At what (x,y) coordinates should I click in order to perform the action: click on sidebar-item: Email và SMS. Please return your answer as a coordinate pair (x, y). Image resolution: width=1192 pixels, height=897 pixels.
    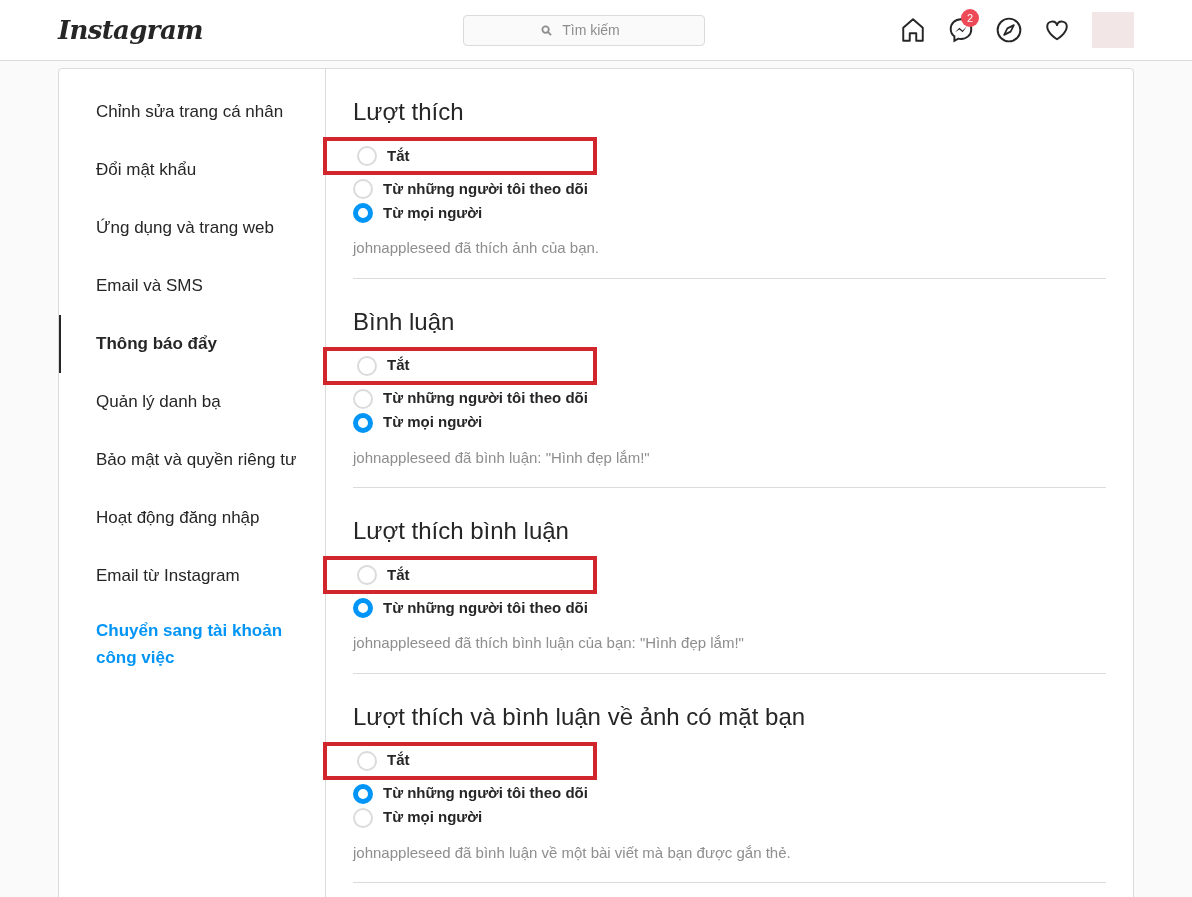
    Looking at the image, I should click on (192, 286).